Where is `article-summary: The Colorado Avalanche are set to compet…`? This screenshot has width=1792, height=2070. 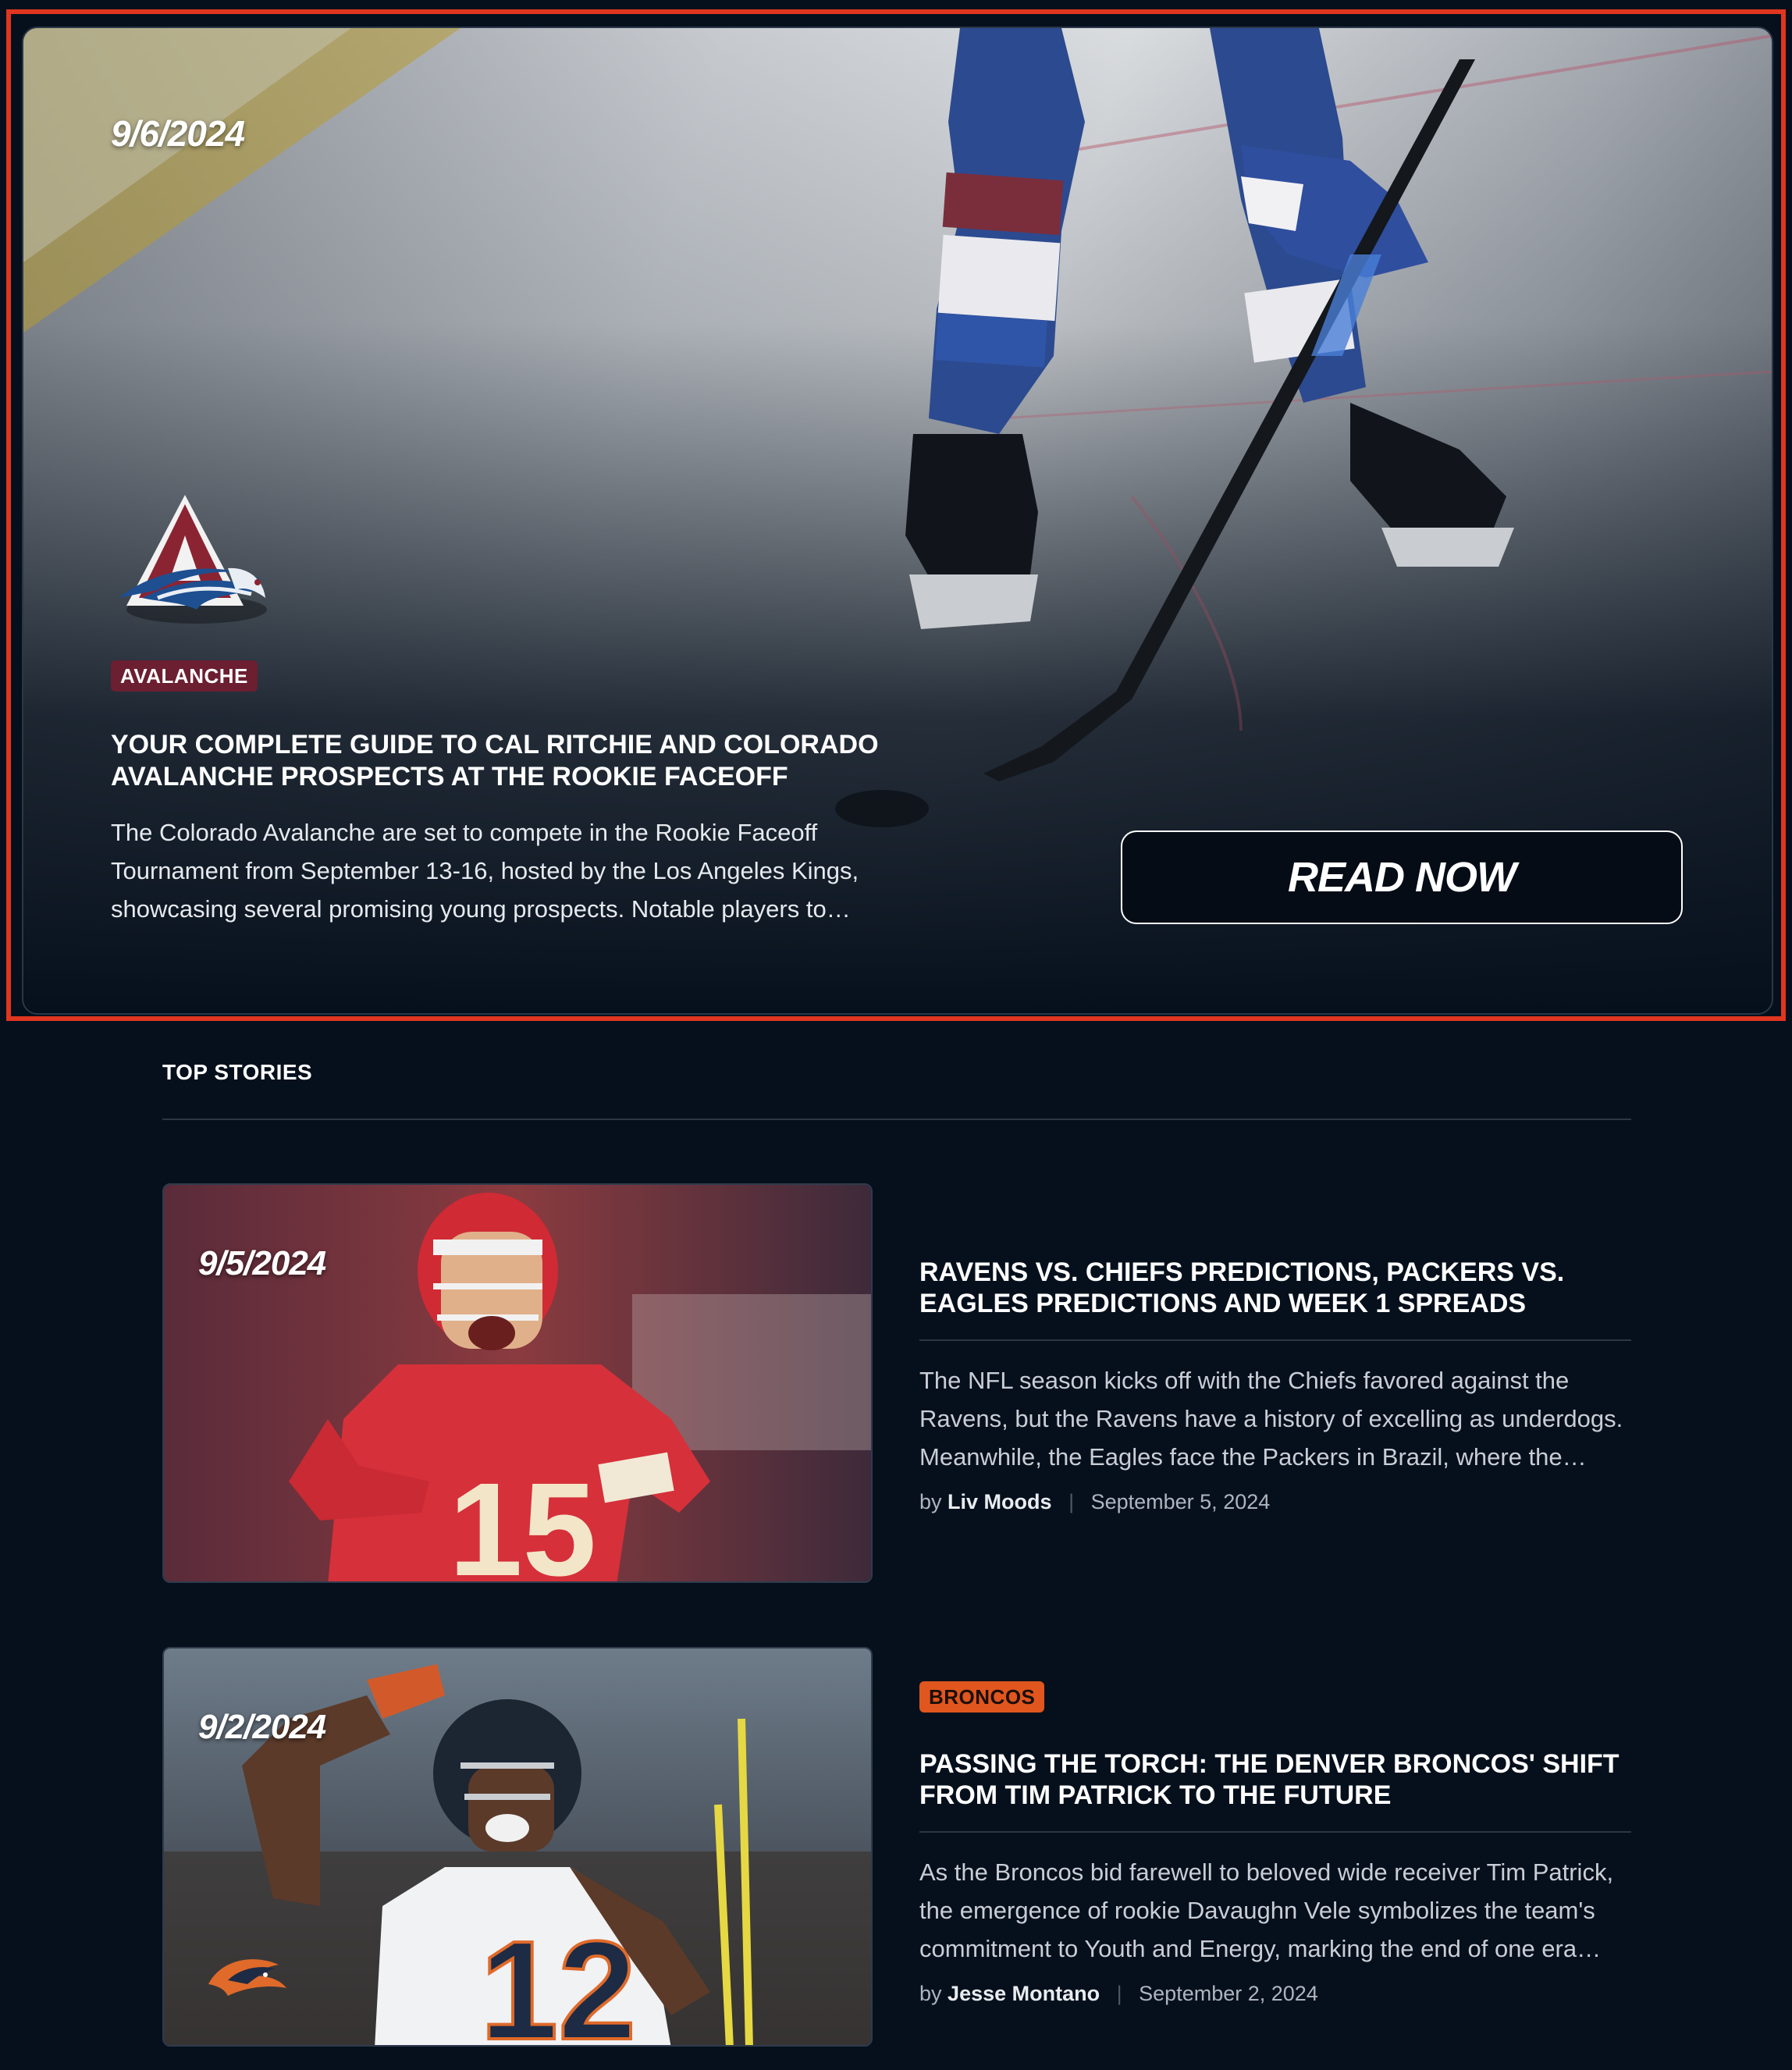 article-summary: The Colorado Avalanche are set to compet… is located at coordinates (485, 871).